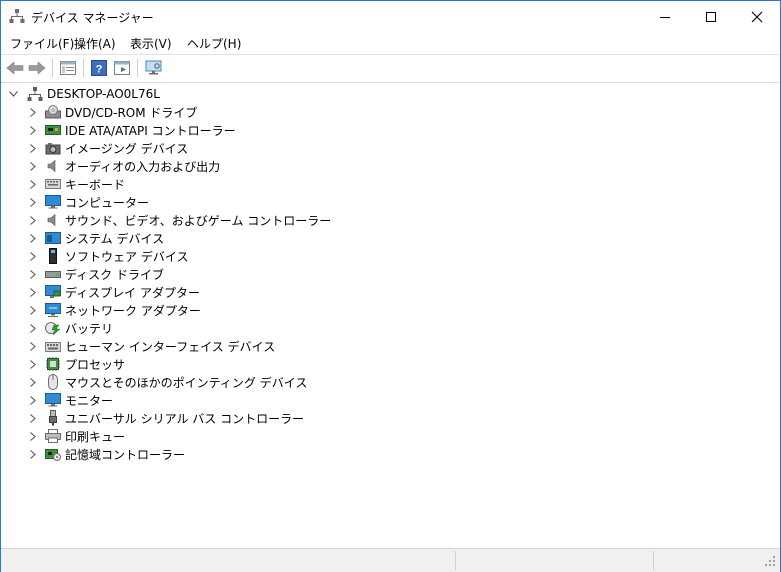 The width and height of the screenshot is (781, 572). Describe the element at coordinates (165, 418) in the screenshot. I see `device-category-row: ユニバーサル シリアル バス コントローラー` at that location.